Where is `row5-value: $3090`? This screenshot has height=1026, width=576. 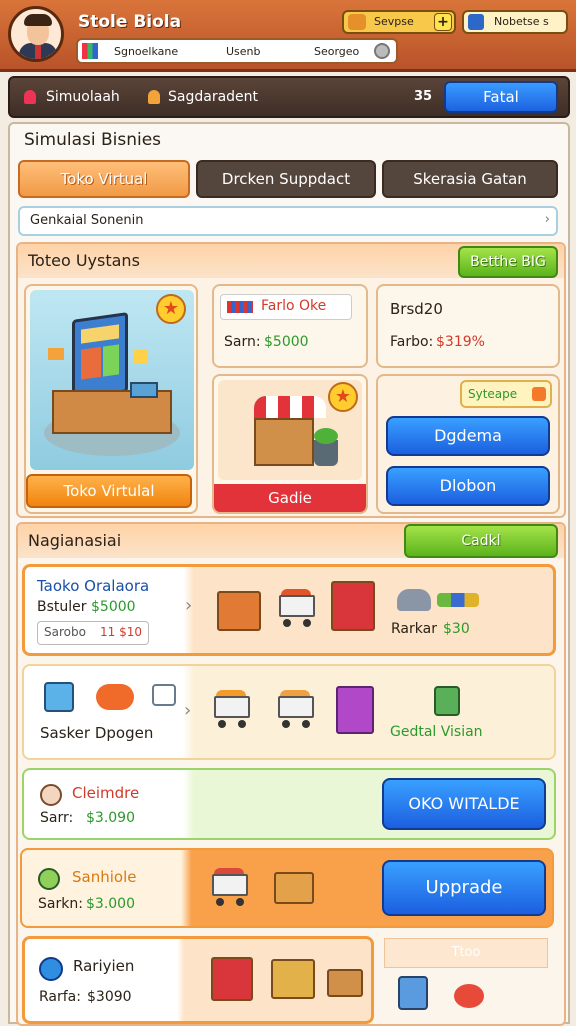 row5-value: $3090 is located at coordinates (109, 997).